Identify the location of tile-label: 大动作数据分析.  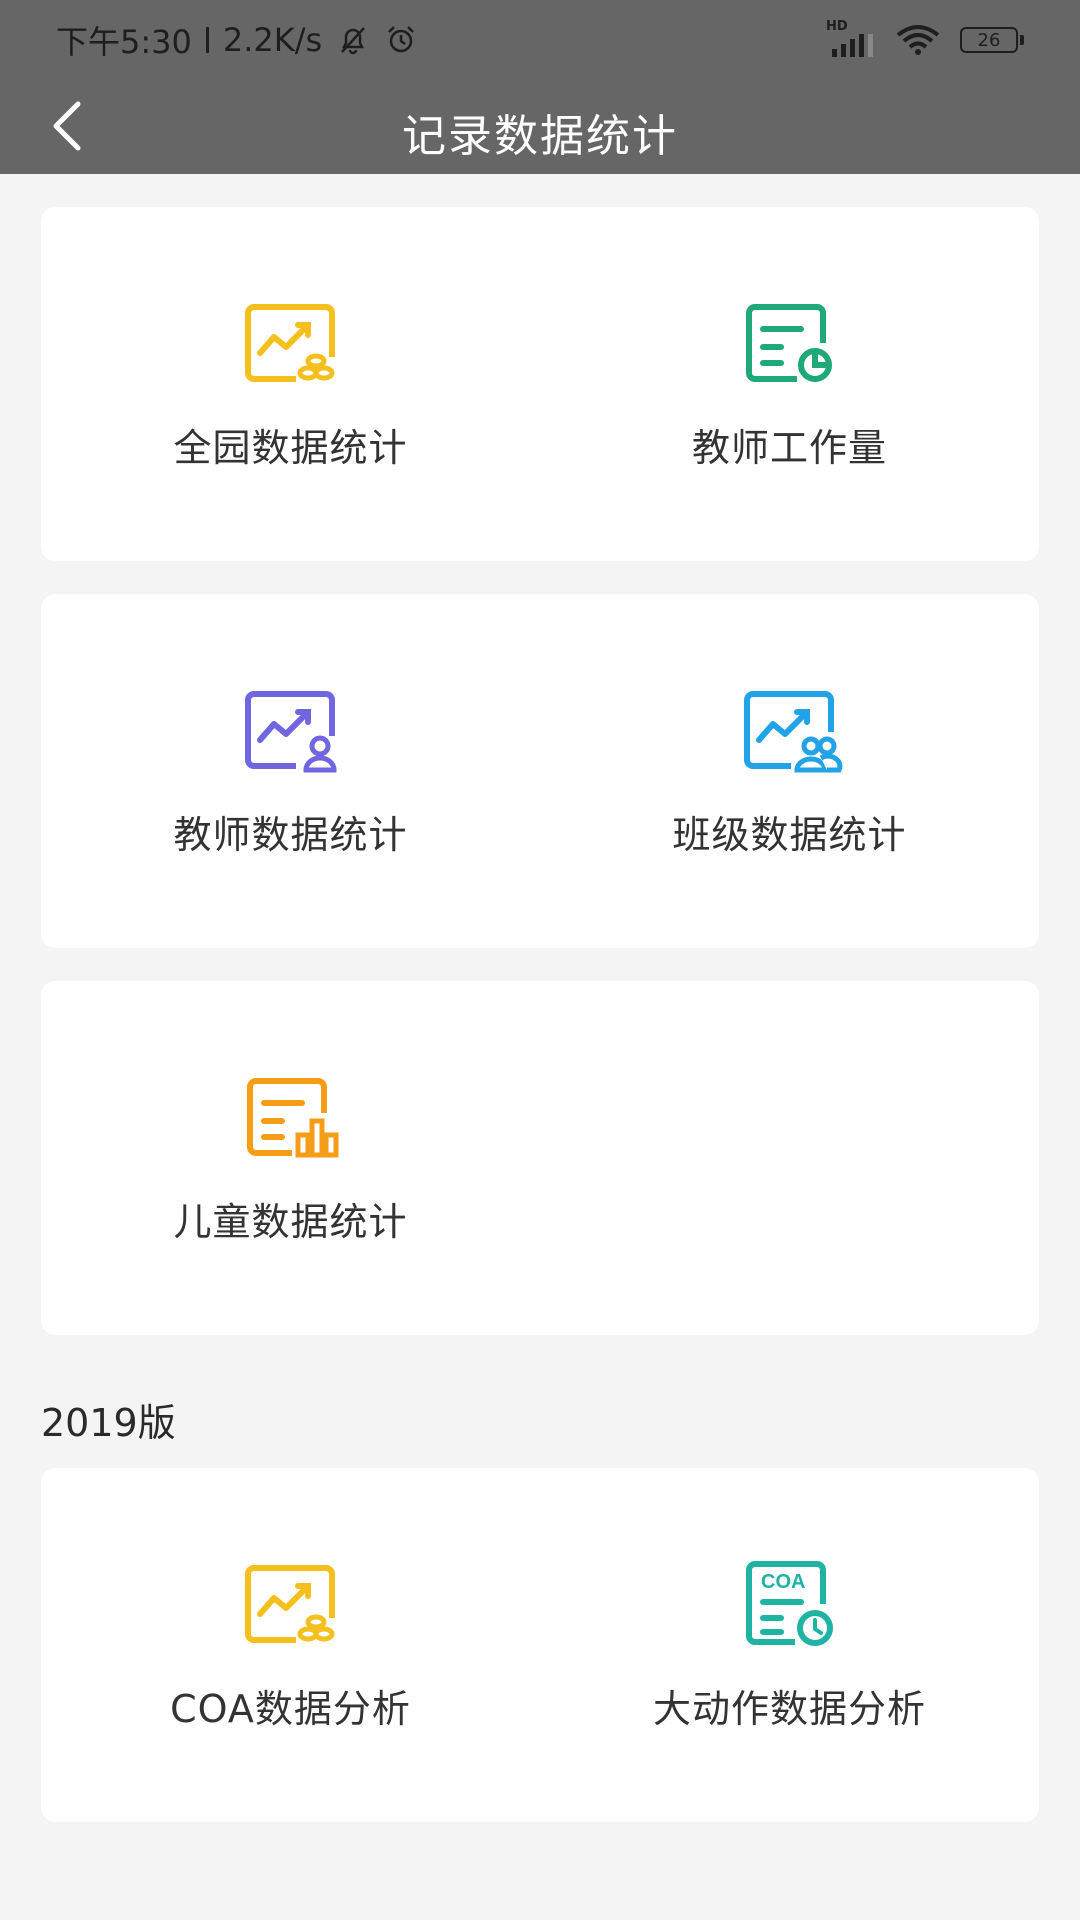
(789, 1709).